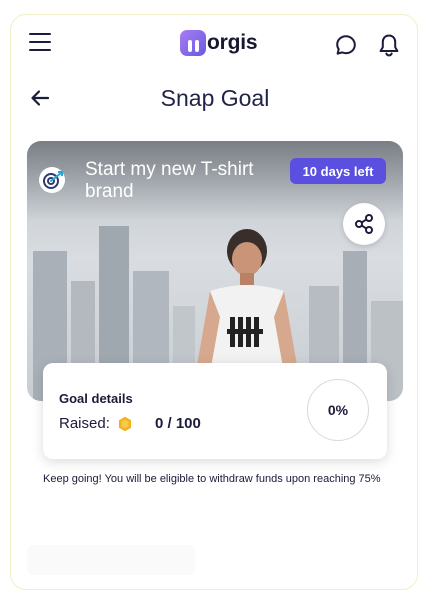  What do you see at coordinates (193, 43) in the screenshot?
I see `logo-mark-icon` at bounding box center [193, 43].